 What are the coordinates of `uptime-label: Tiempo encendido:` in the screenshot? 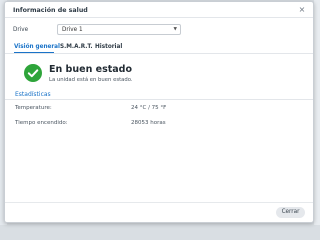 It's located at (41, 123).